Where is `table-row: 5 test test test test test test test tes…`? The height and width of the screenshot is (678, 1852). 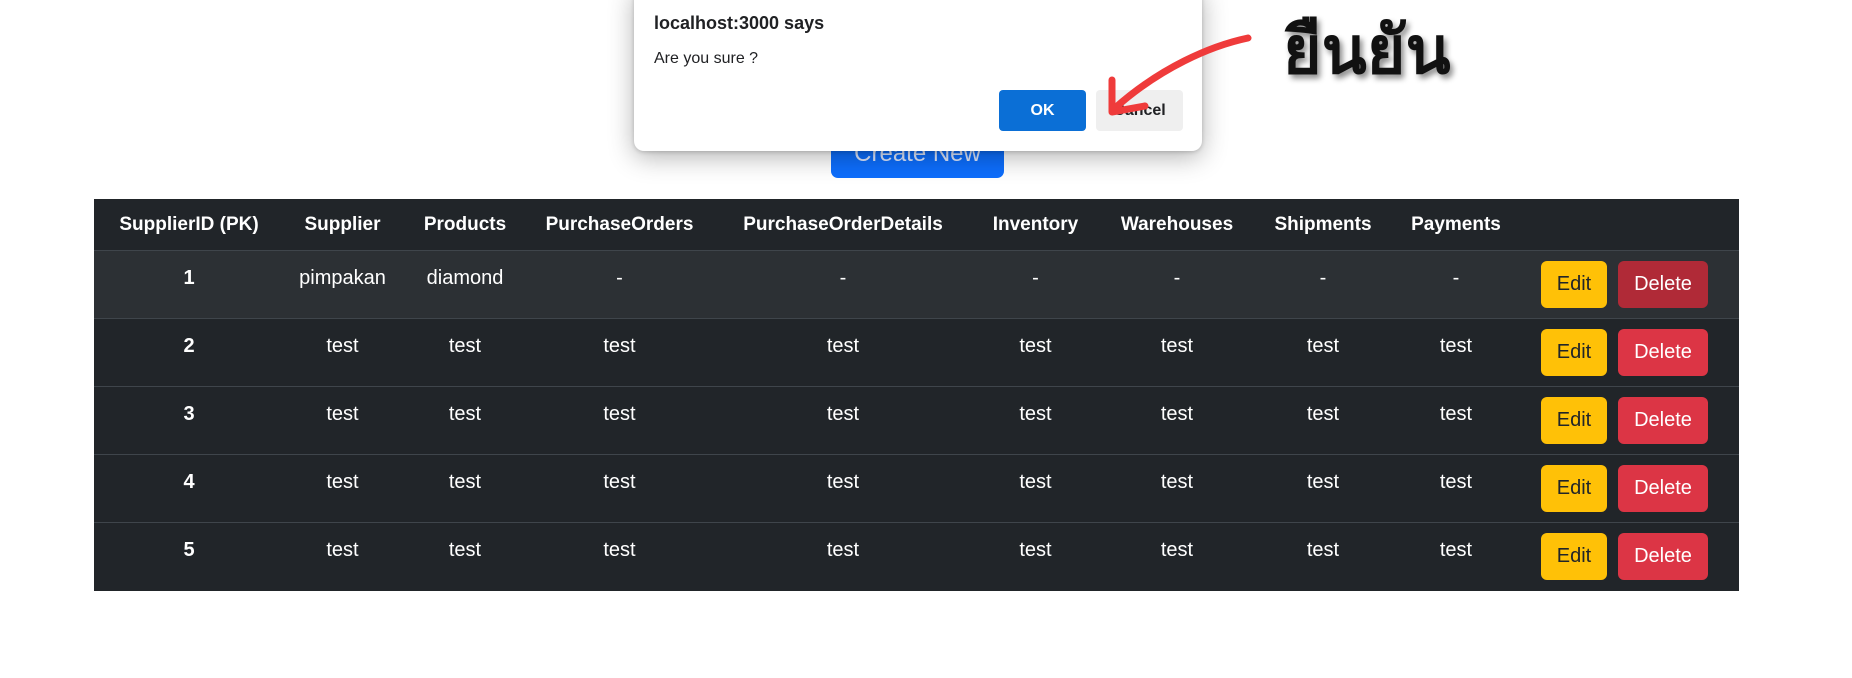
table-row: 5 test test test test test test test tes… is located at coordinates (916, 557).